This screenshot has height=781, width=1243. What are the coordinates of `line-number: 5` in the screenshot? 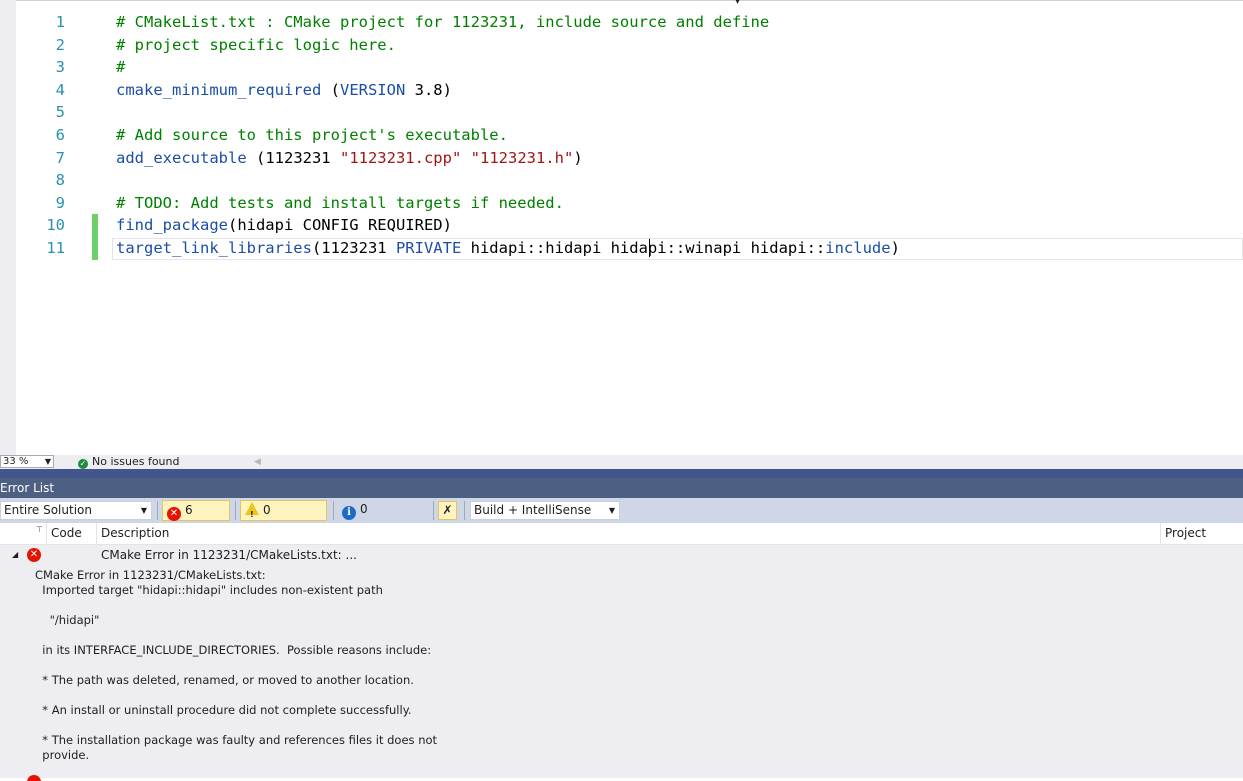 It's located at (60, 112).